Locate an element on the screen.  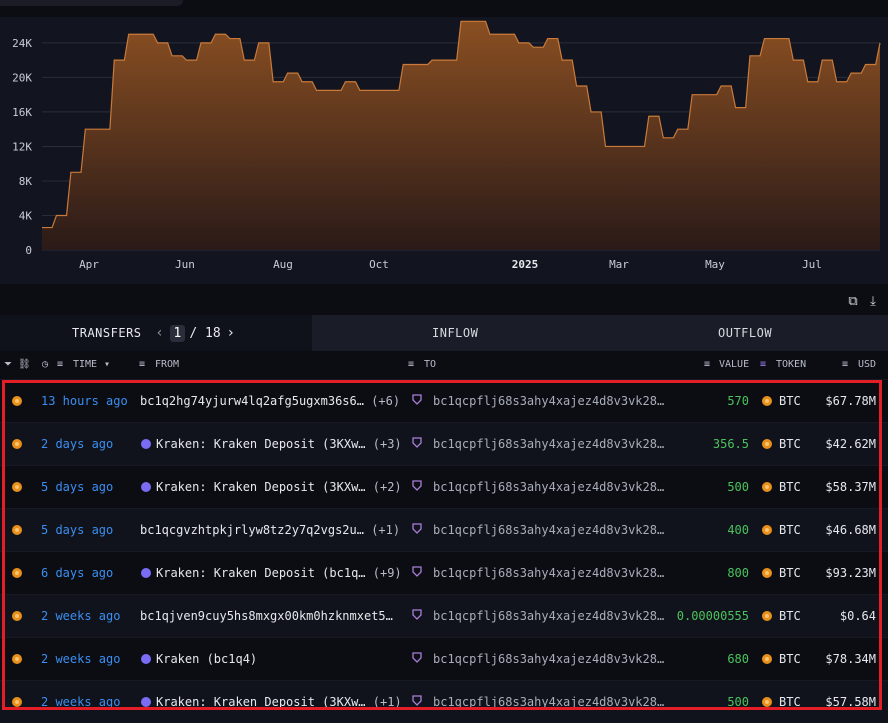
col-time: TIME is located at coordinates (85, 364).